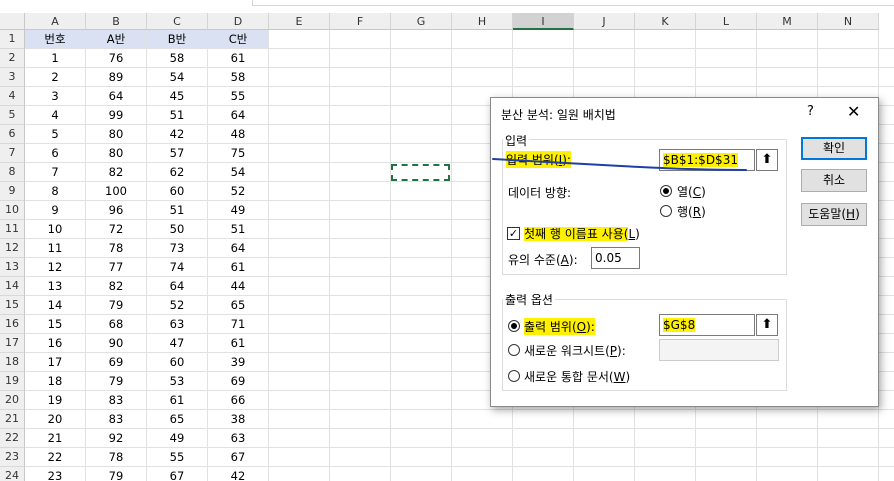 This screenshot has width=894, height=481. I want to click on table-cell: 1, so click(55, 58).